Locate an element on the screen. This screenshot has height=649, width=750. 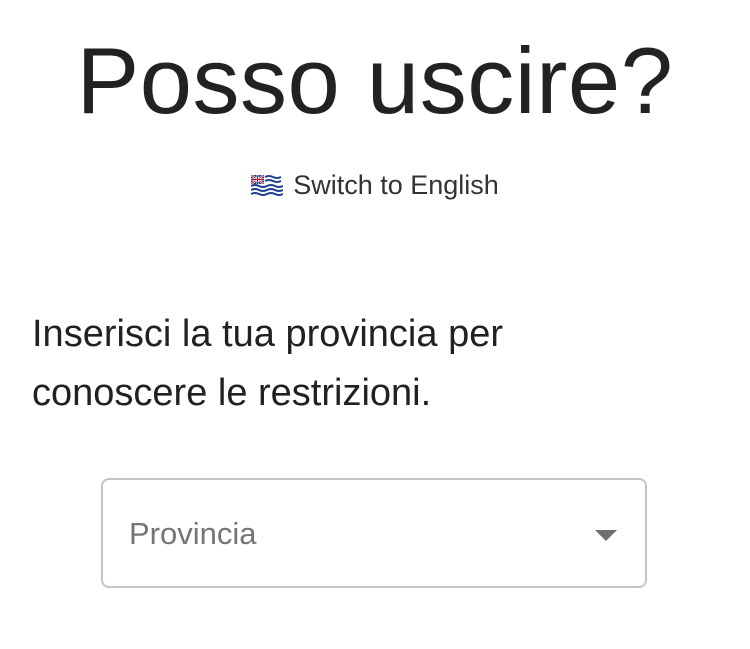
language-switch-link: Switch to English is located at coordinates (375, 185).